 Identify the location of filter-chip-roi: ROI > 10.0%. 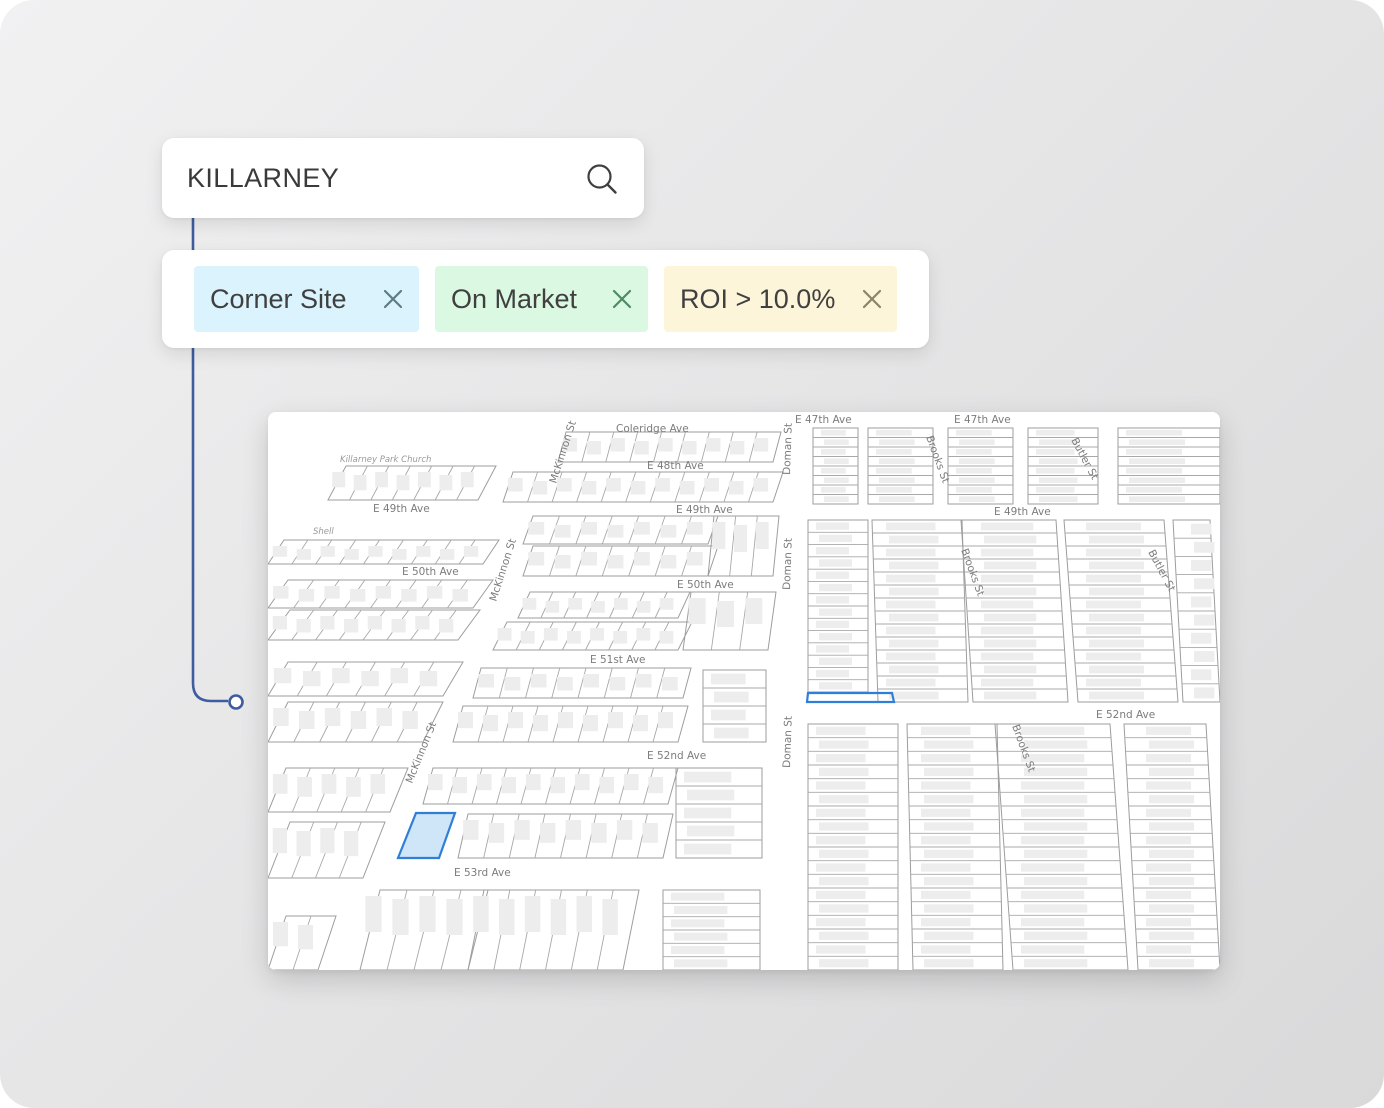
(780, 299).